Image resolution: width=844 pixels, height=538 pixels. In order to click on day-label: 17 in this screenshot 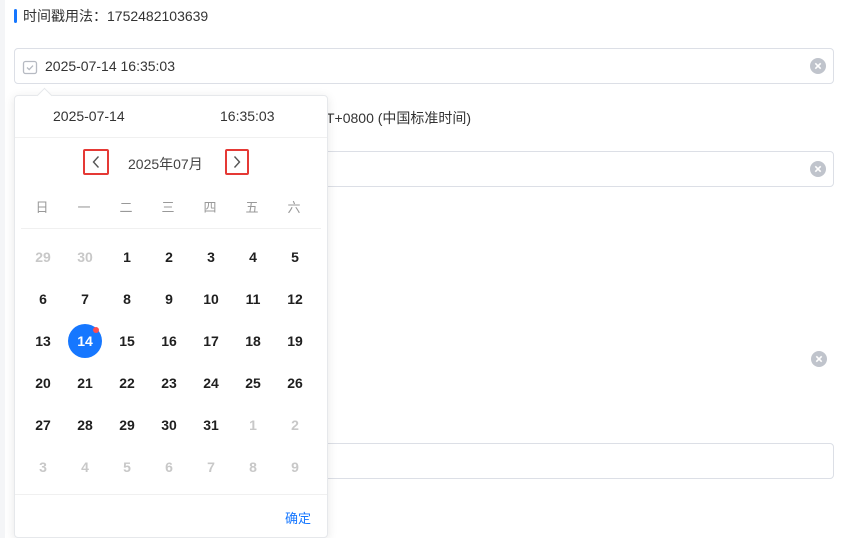, I will do `click(211, 341)`.